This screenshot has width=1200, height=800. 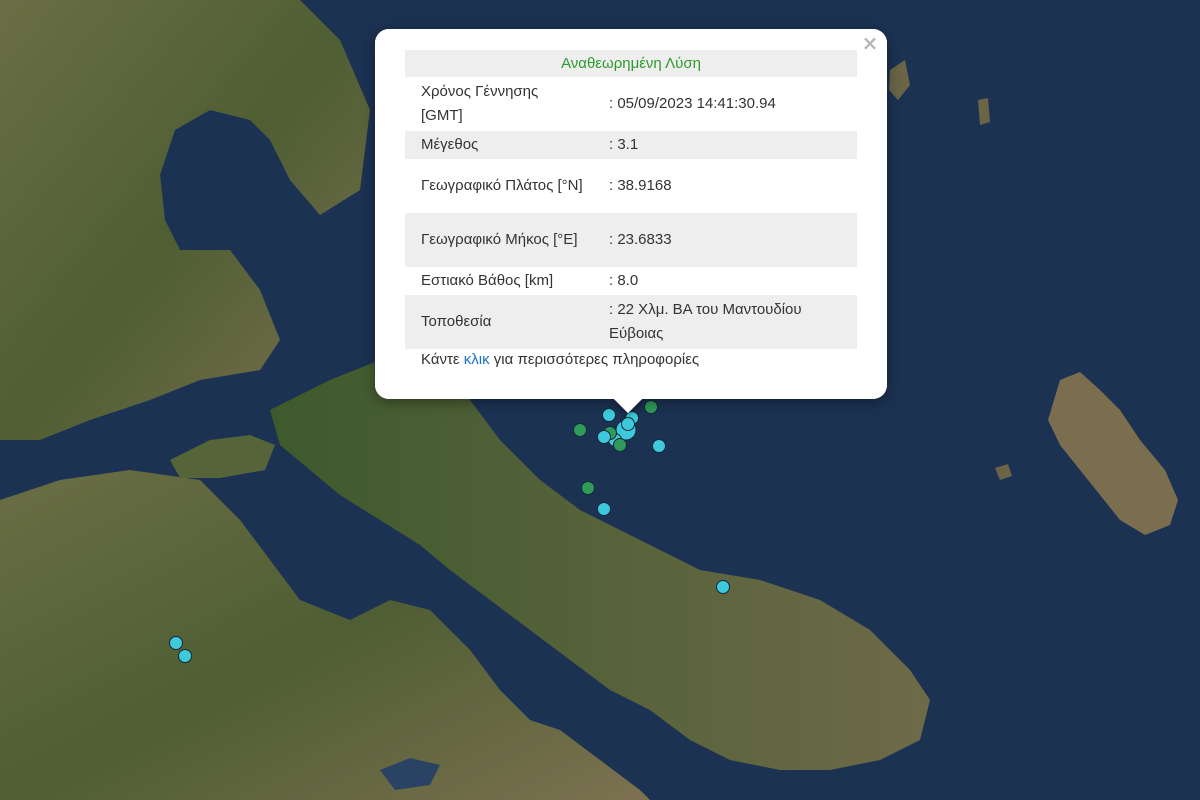 I want to click on close-button: ×, so click(x=870, y=43).